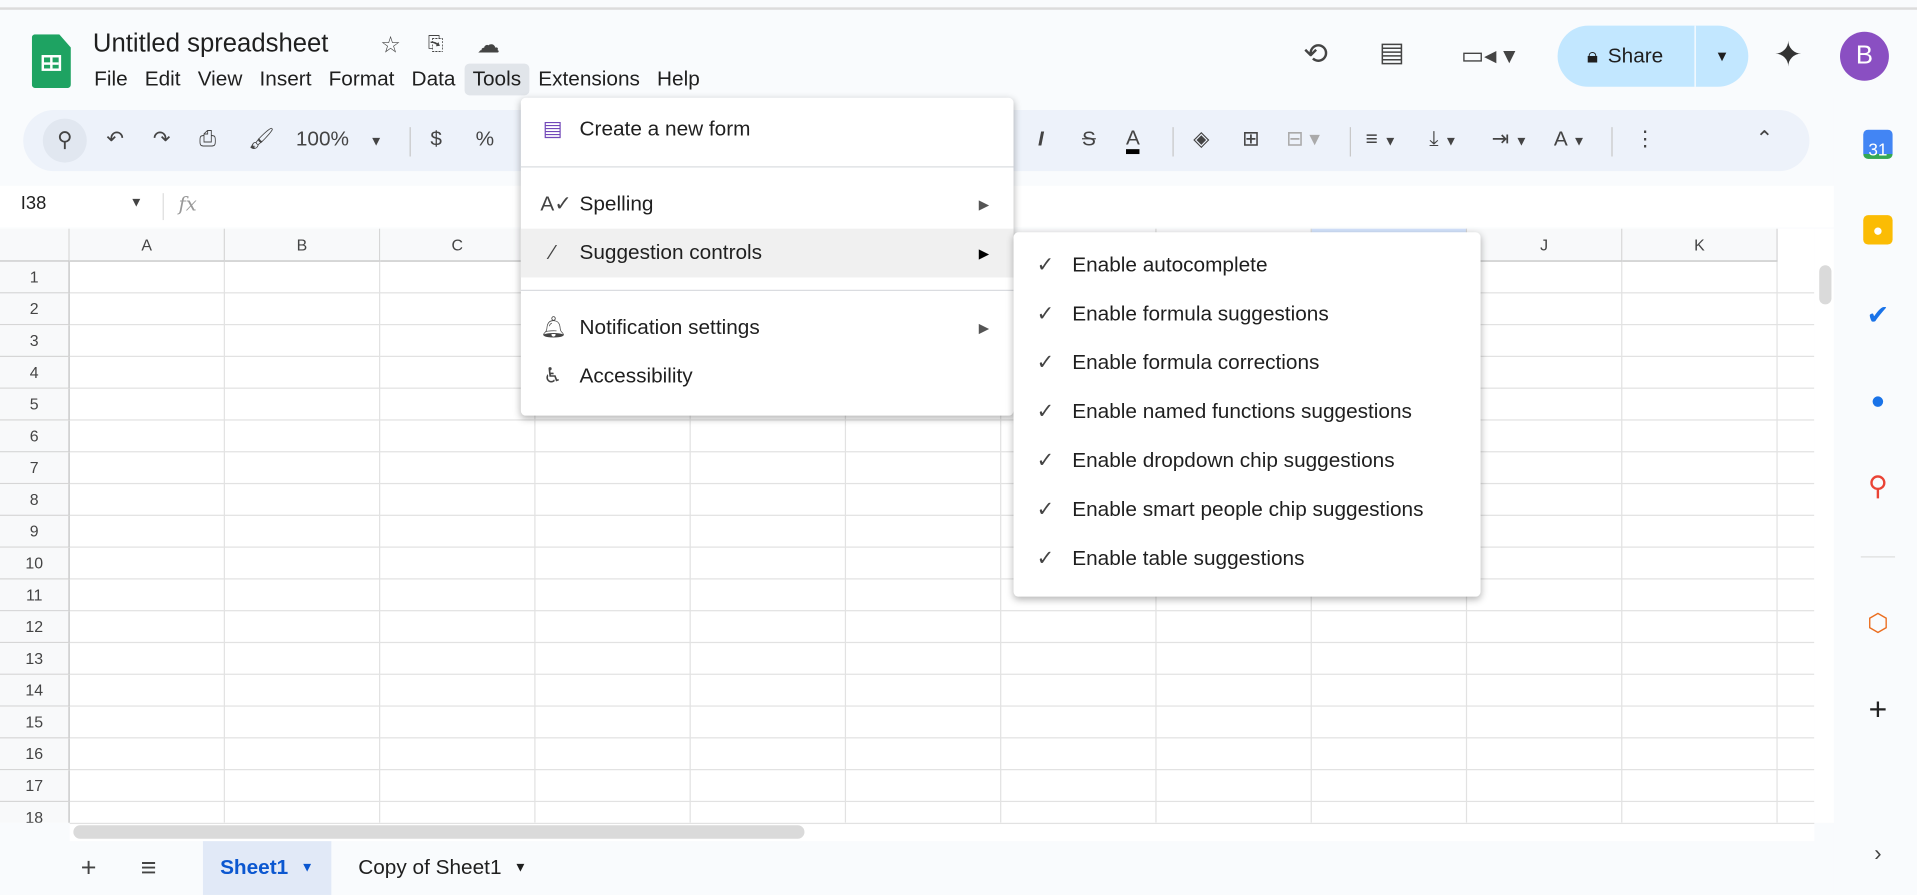  I want to click on version-history-icon: ⟲, so click(1315, 54).